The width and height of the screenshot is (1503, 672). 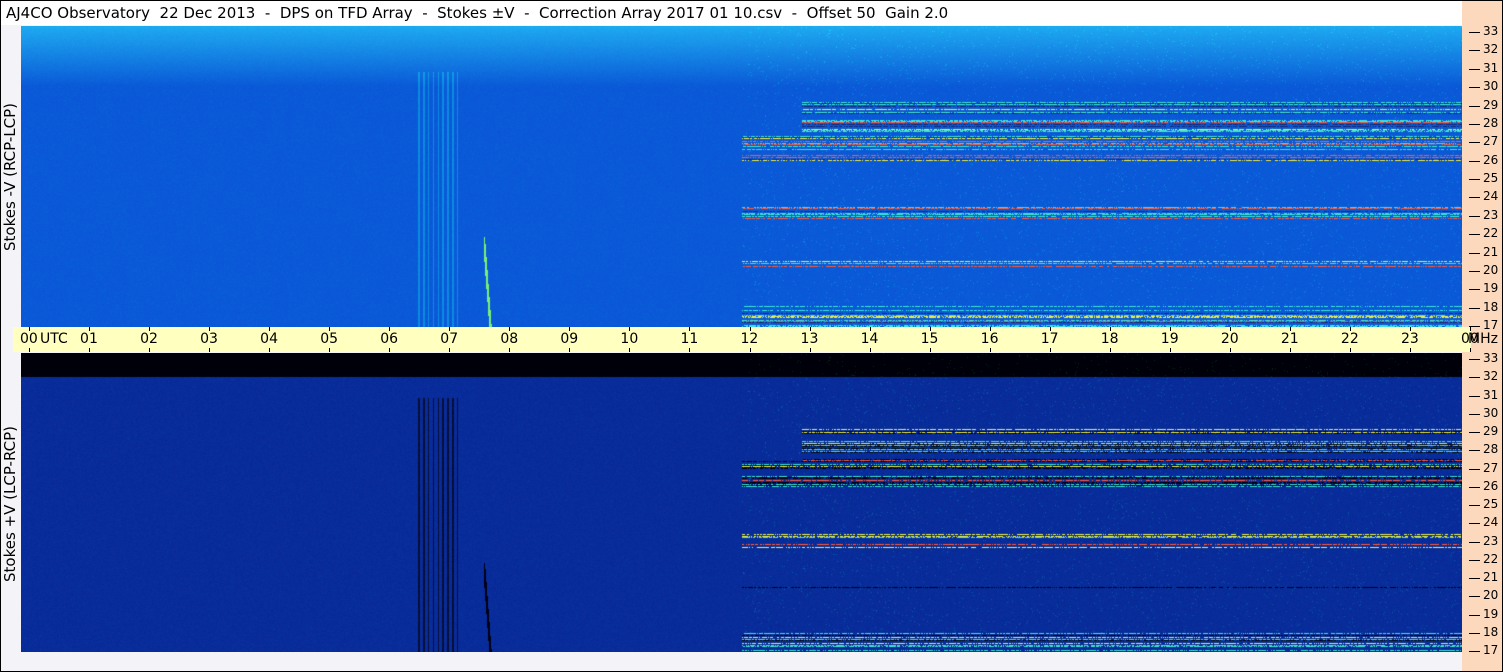 What do you see at coordinates (1491, 122) in the screenshot?
I see `y-tick-label: 28` at bounding box center [1491, 122].